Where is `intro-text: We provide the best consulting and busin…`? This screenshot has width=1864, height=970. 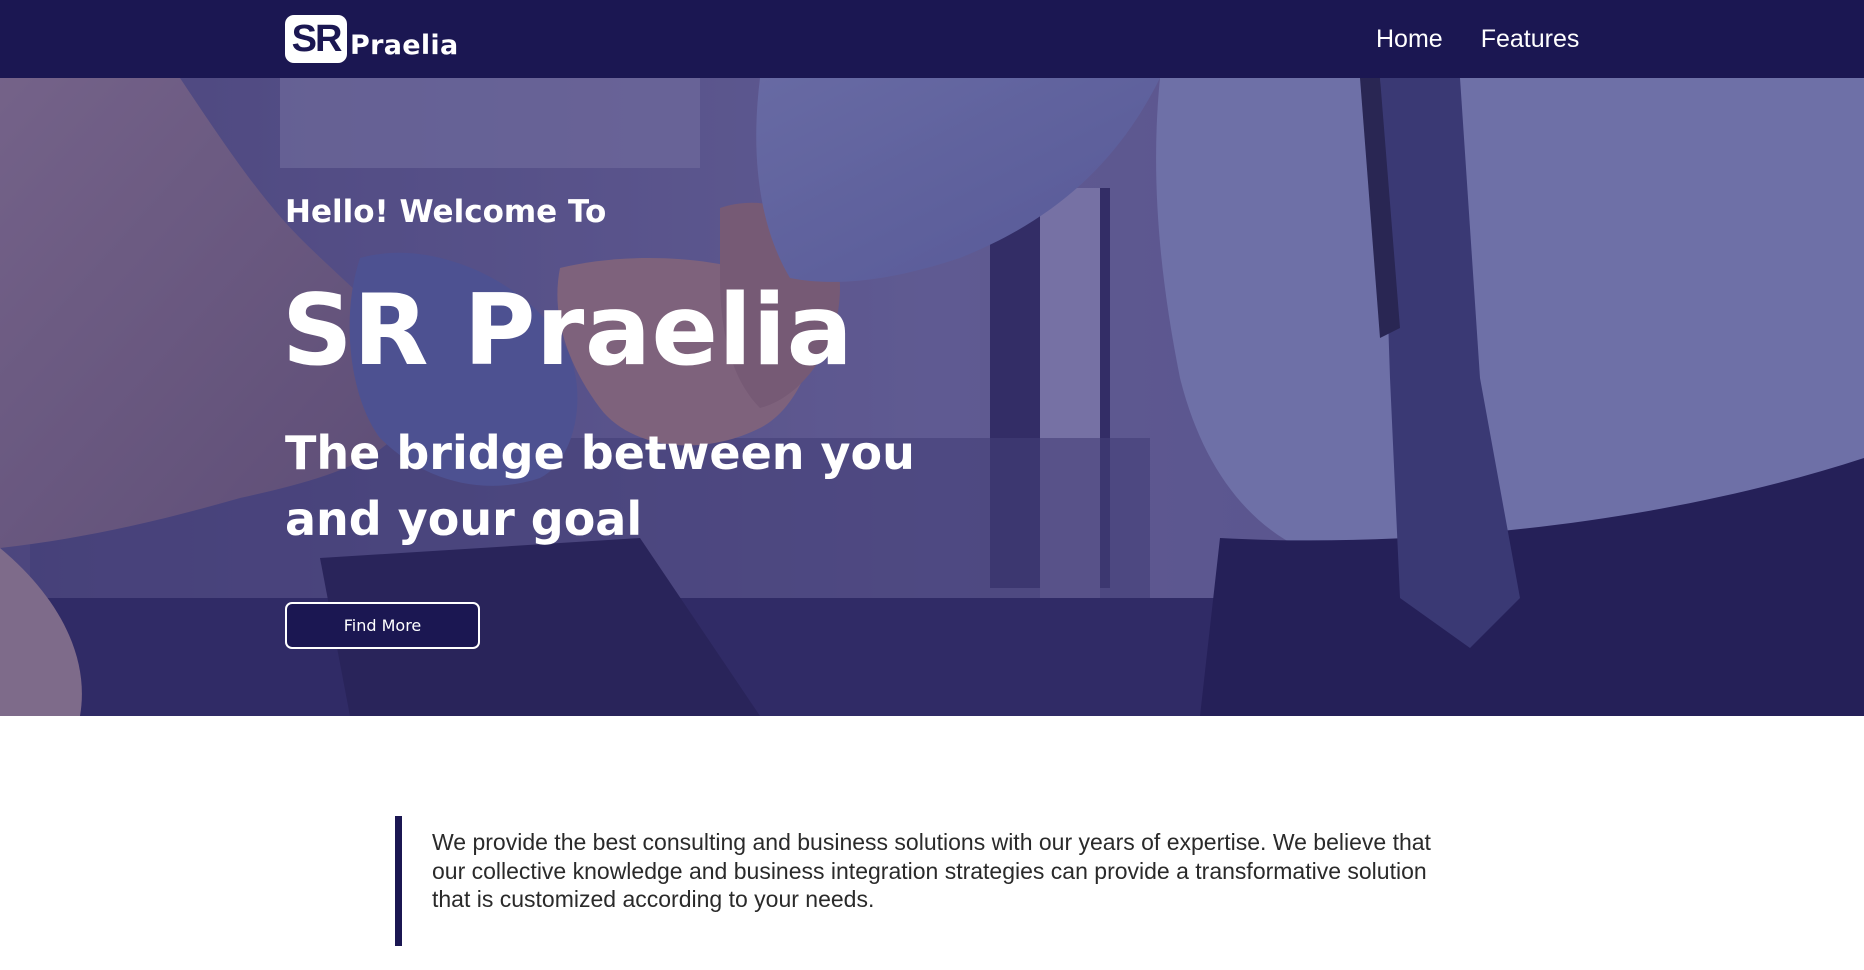 intro-text: We provide the best consulting and busin… is located at coordinates (931, 870).